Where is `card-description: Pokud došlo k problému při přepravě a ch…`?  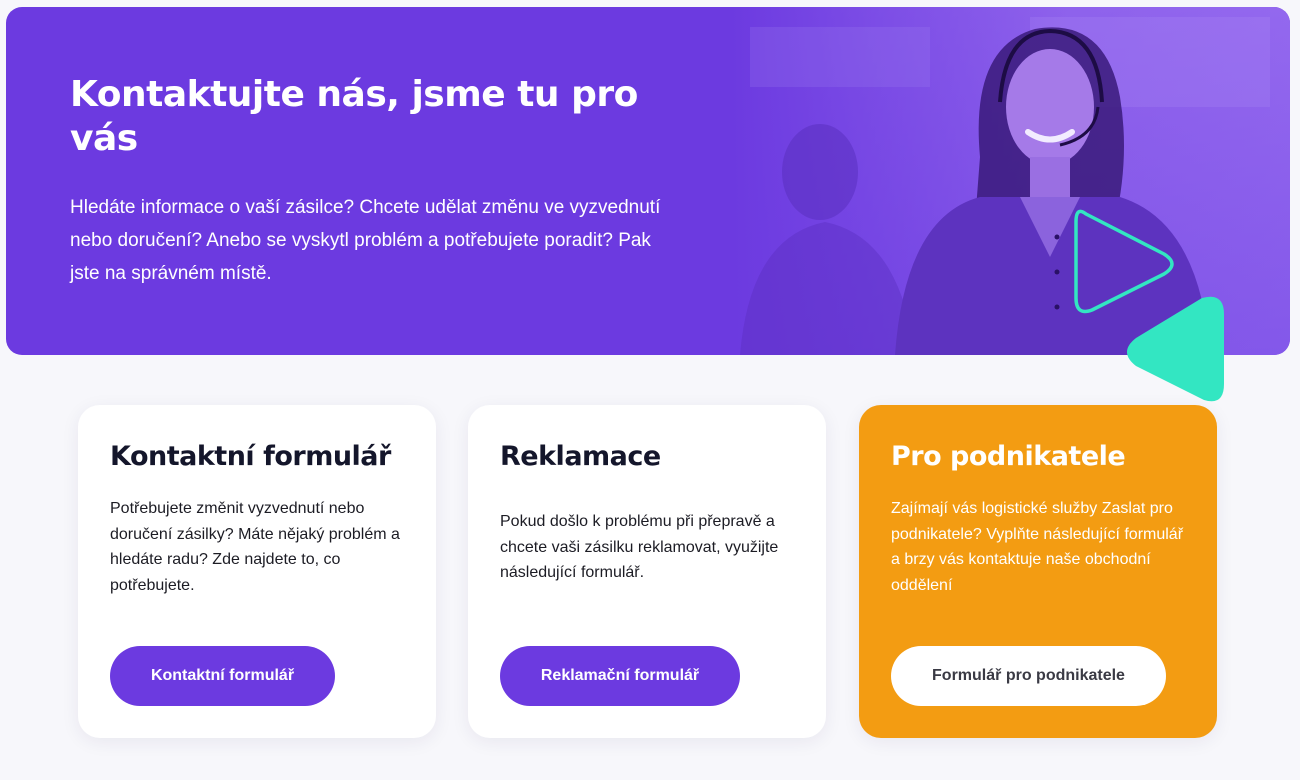
card-description: Pokud došlo k problému při přepravě a ch… is located at coordinates (639, 547).